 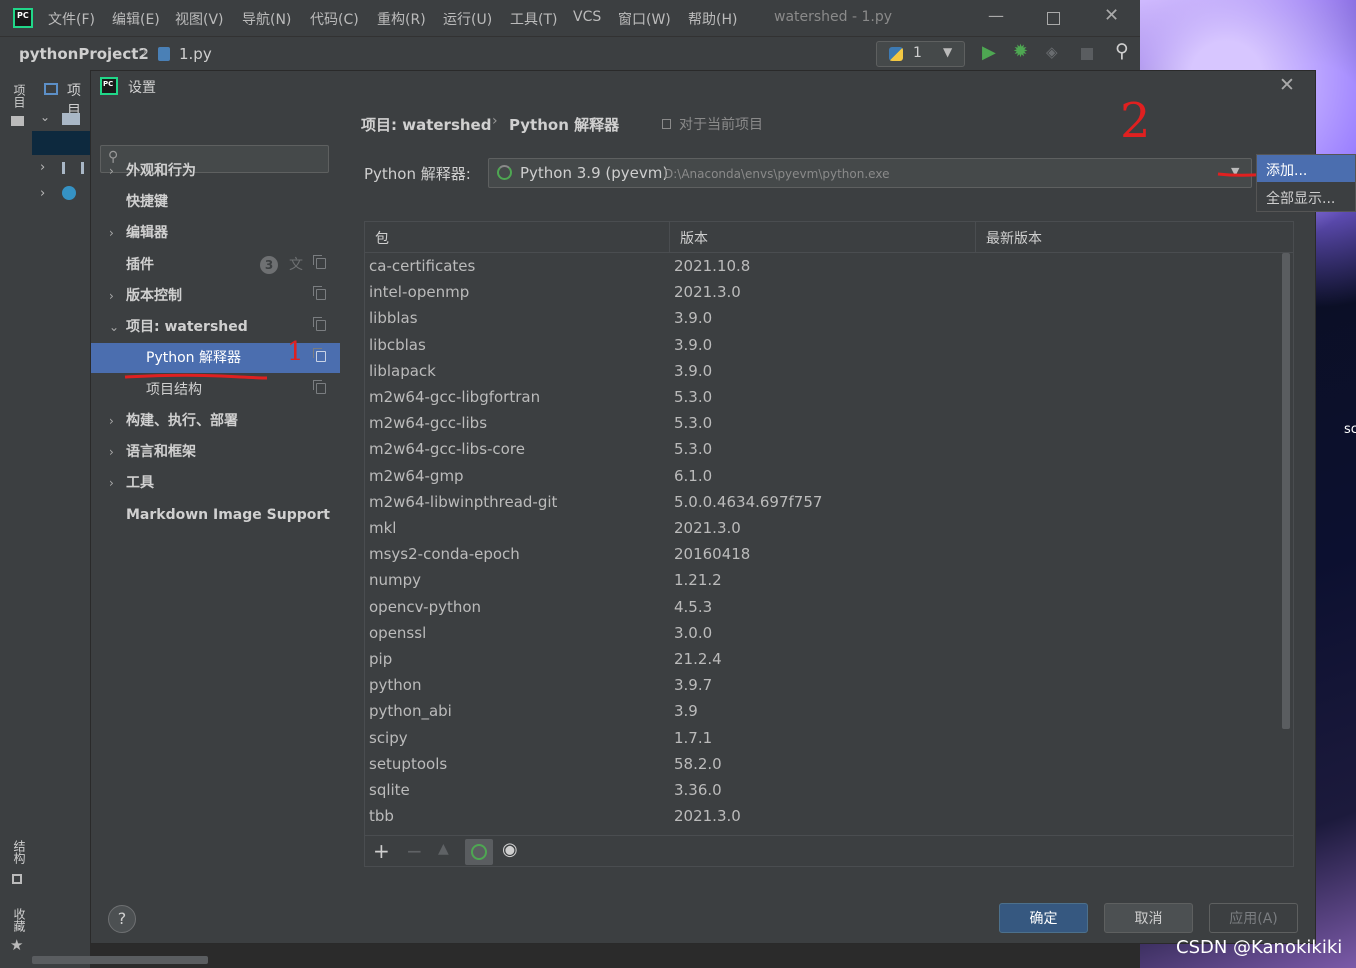 I want to click on horizontal-scrollbar, so click(x=120, y=960).